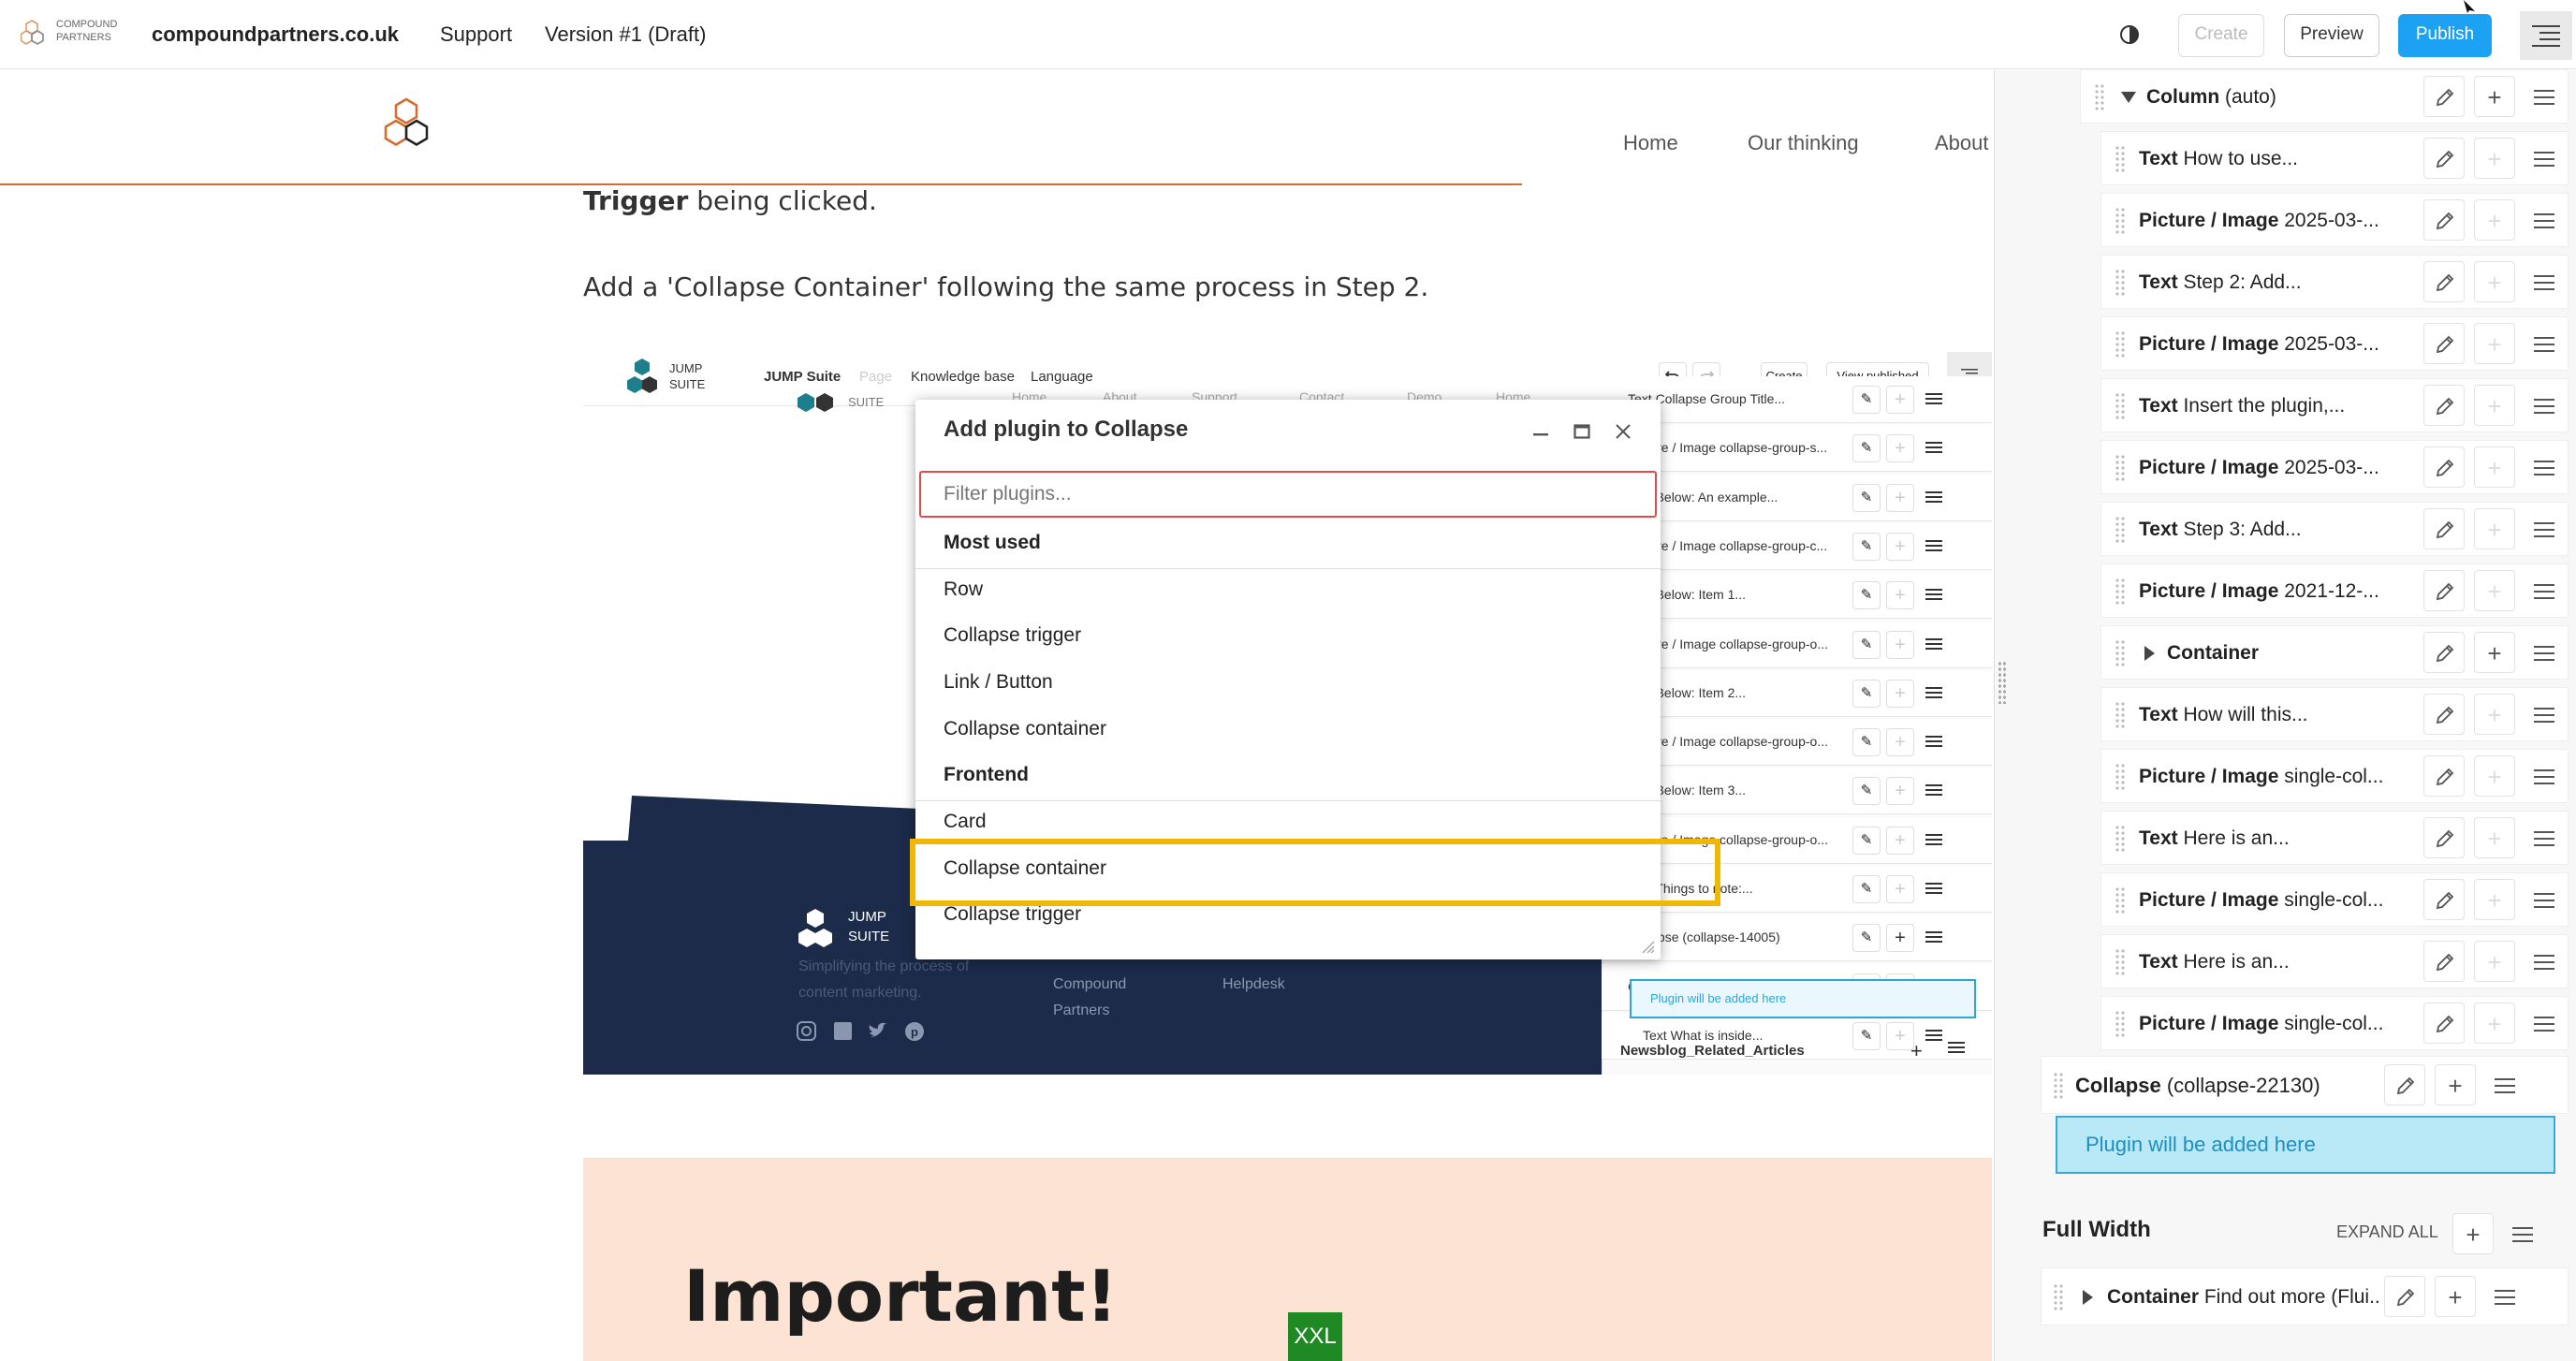 This screenshot has height=1361, width=2576. I want to click on plugin-collapse-trigger: Collapse trigger, so click(1013, 635).